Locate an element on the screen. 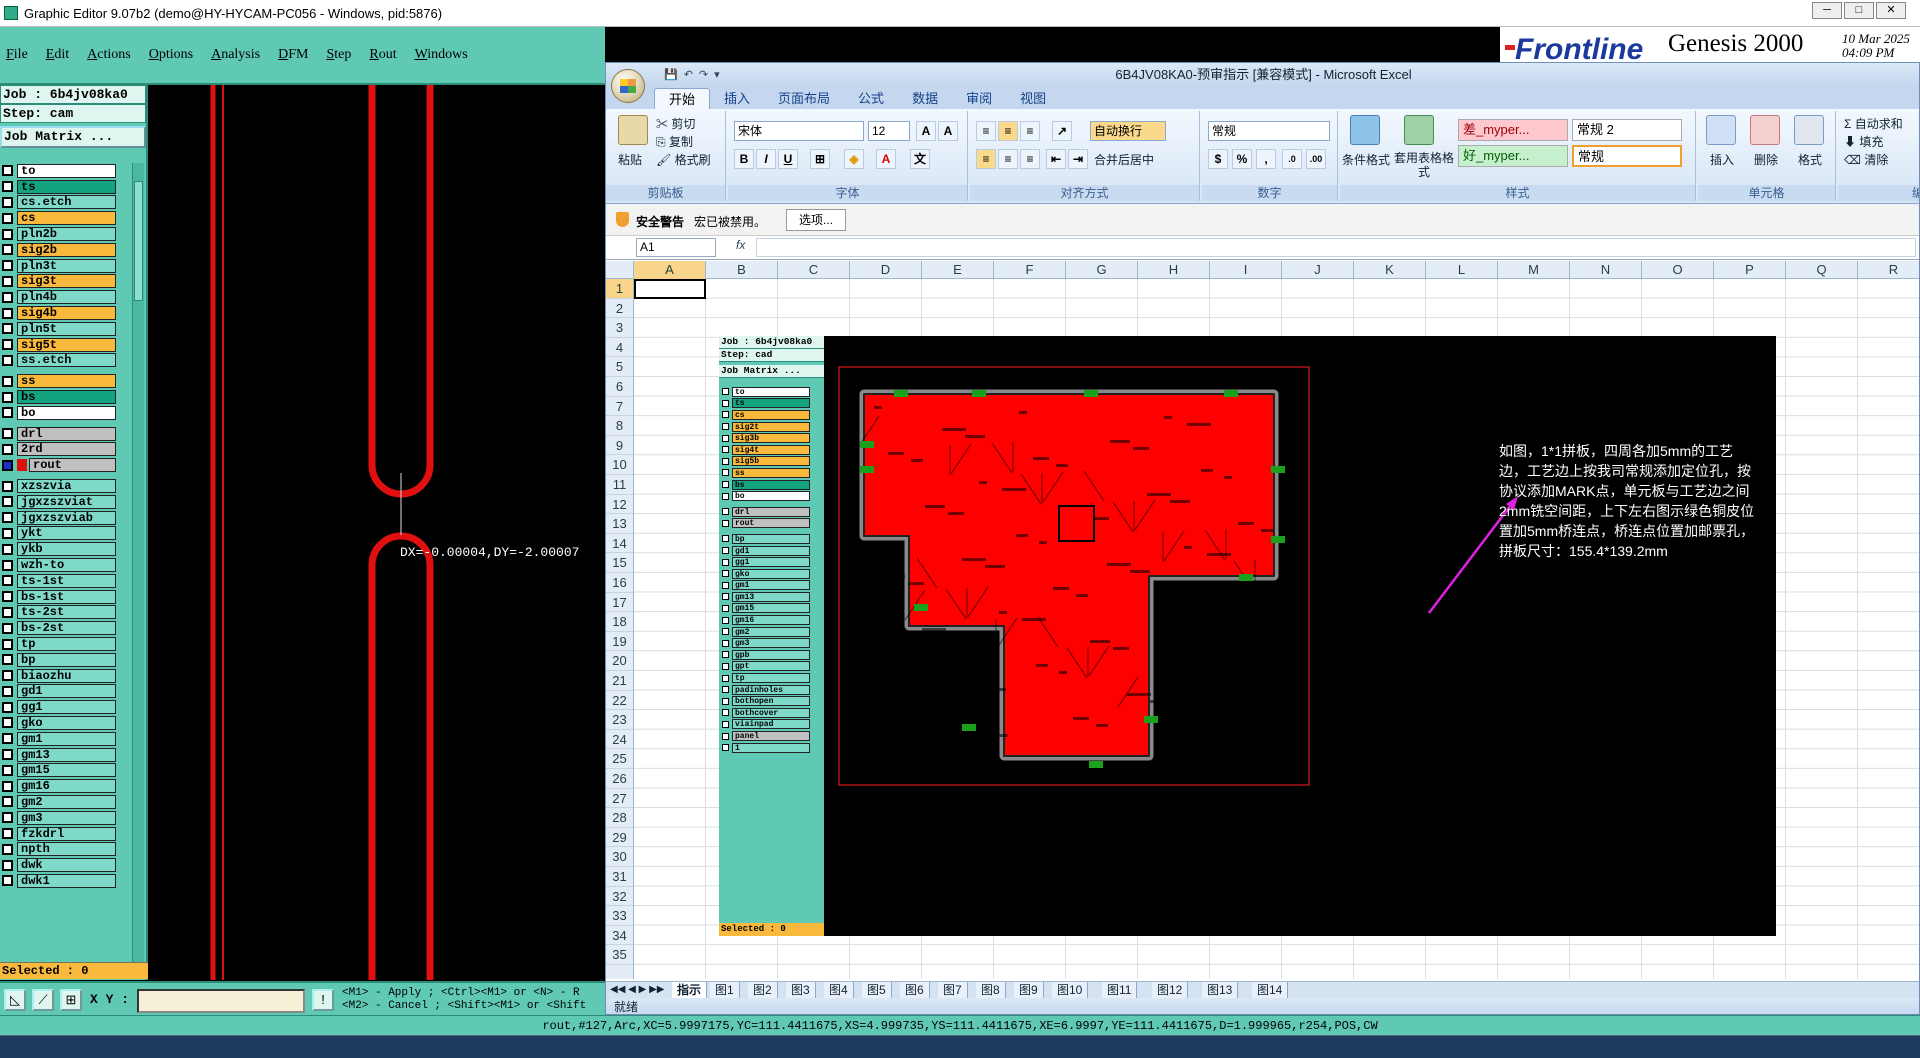  layer-row: gm16 is located at coordinates (59, 786).